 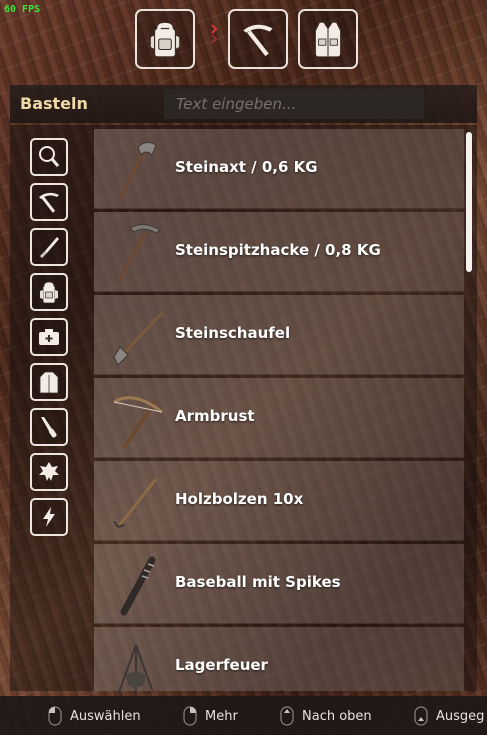 I want to click on hint-select: Auswählen, so click(x=94, y=716).